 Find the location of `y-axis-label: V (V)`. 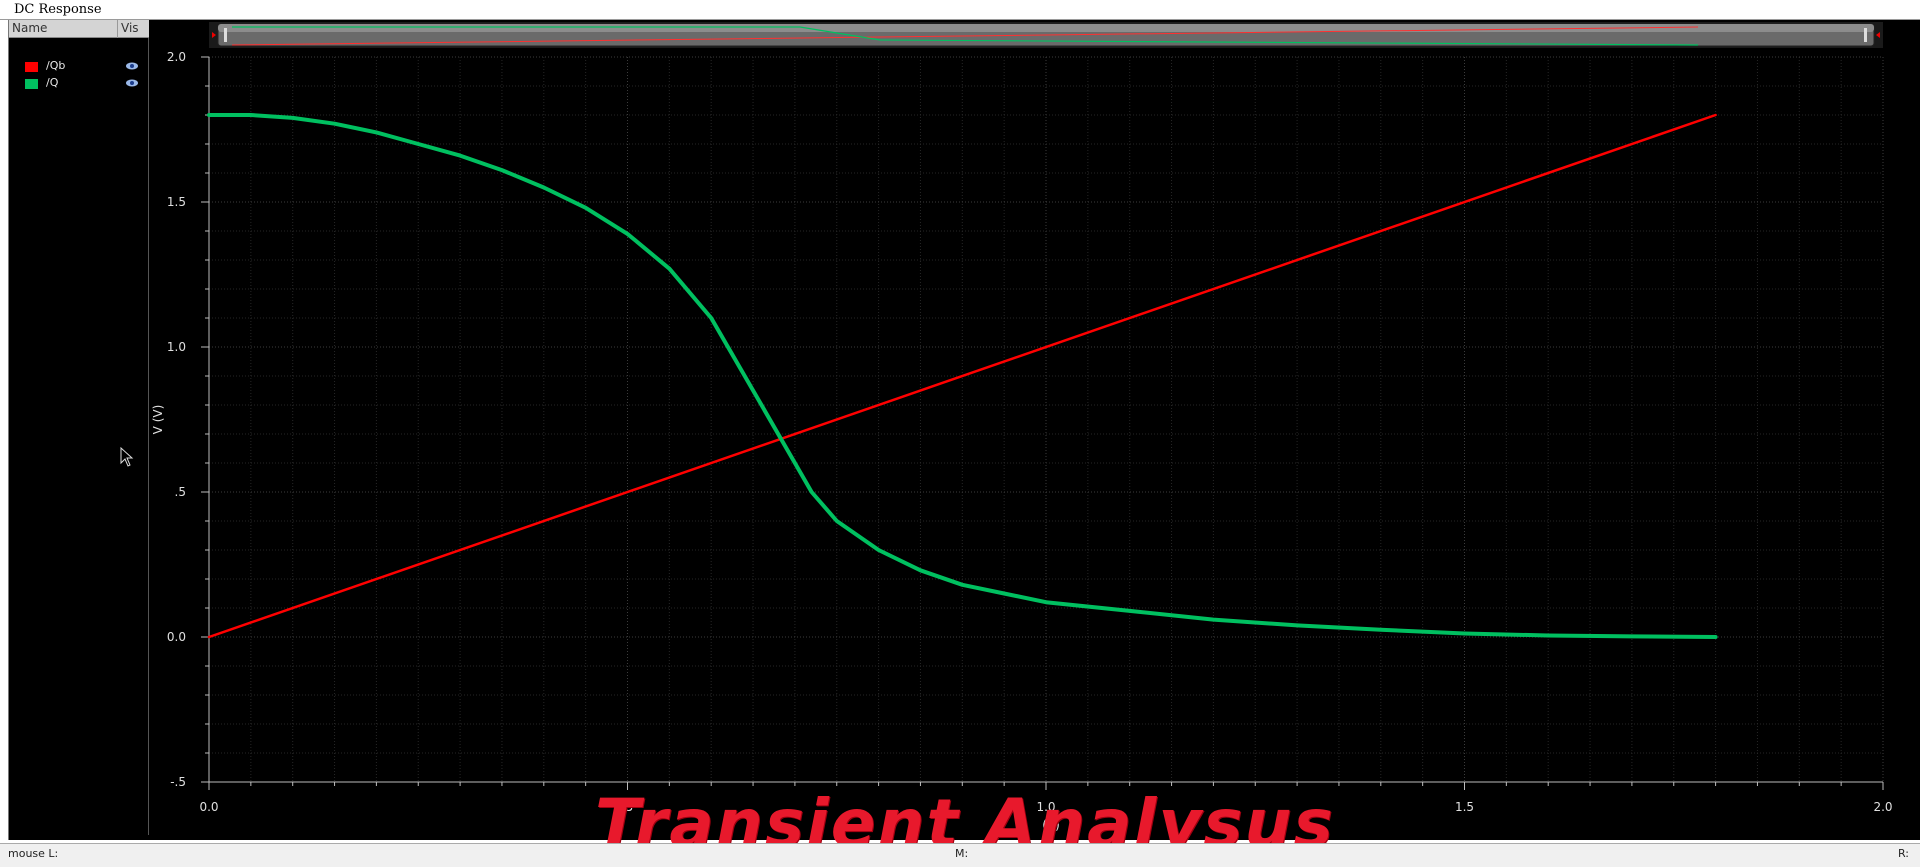

y-axis-label: V (V) is located at coordinates (158, 420).